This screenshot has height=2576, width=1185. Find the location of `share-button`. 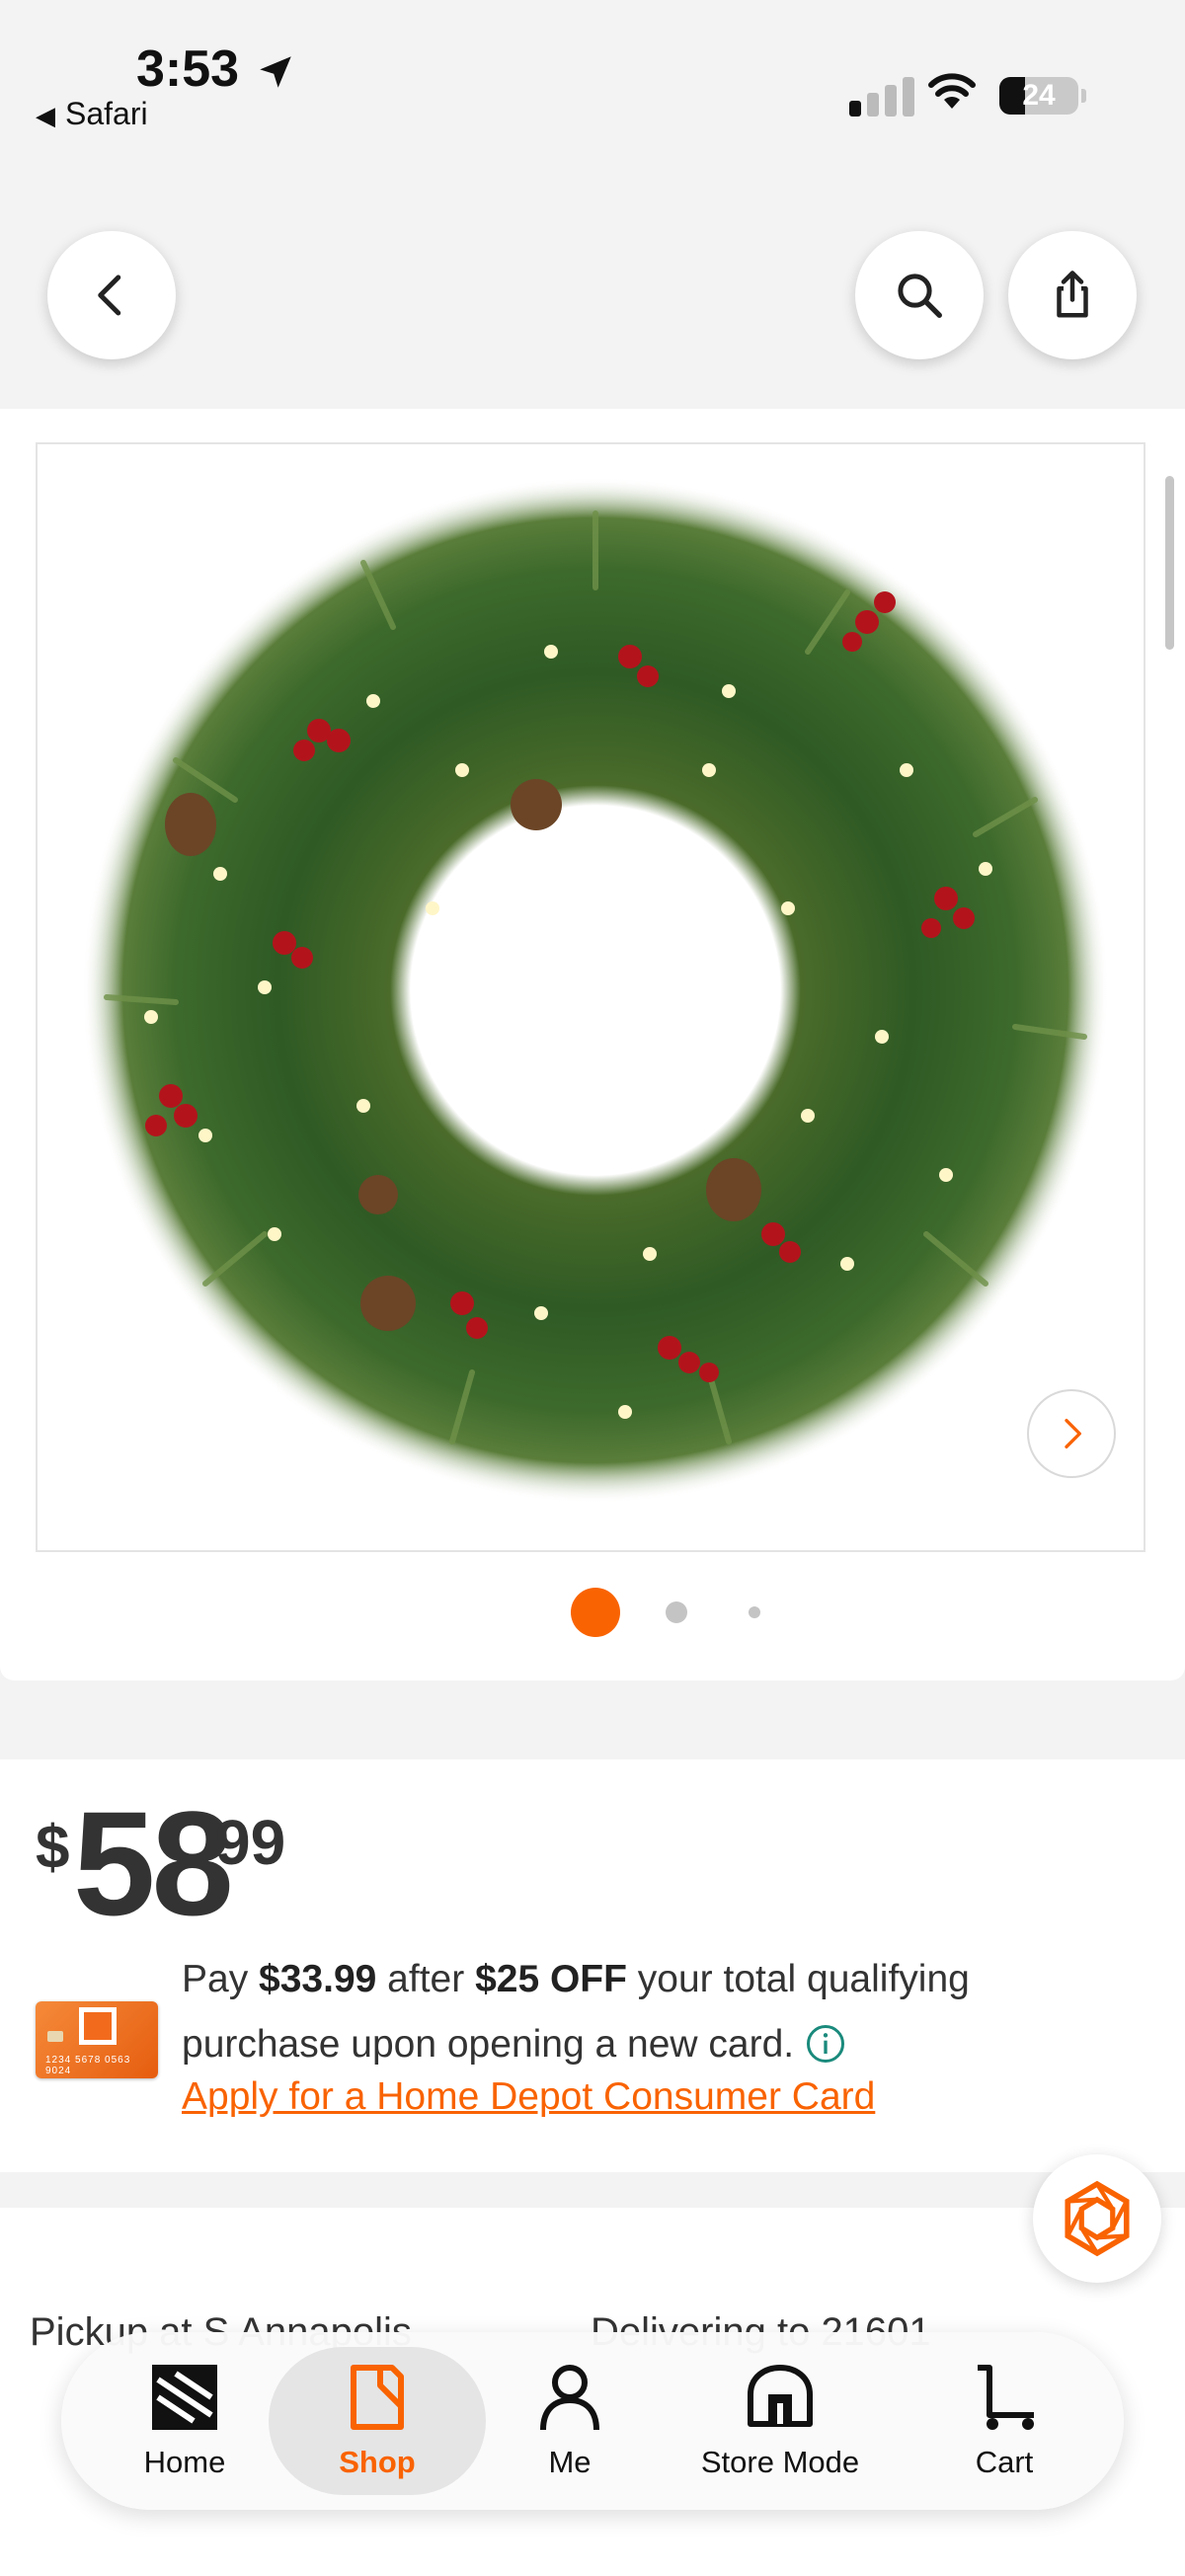

share-button is located at coordinates (1073, 295).